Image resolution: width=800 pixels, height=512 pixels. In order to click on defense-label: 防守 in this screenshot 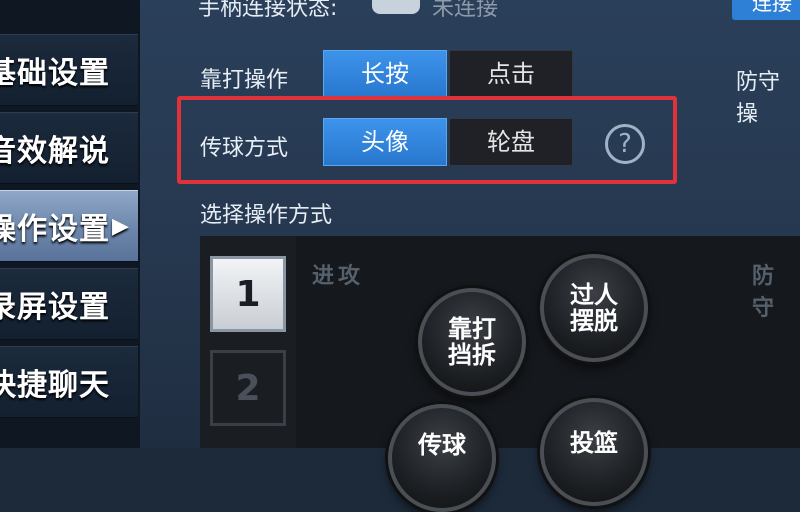, I will do `click(765, 292)`.